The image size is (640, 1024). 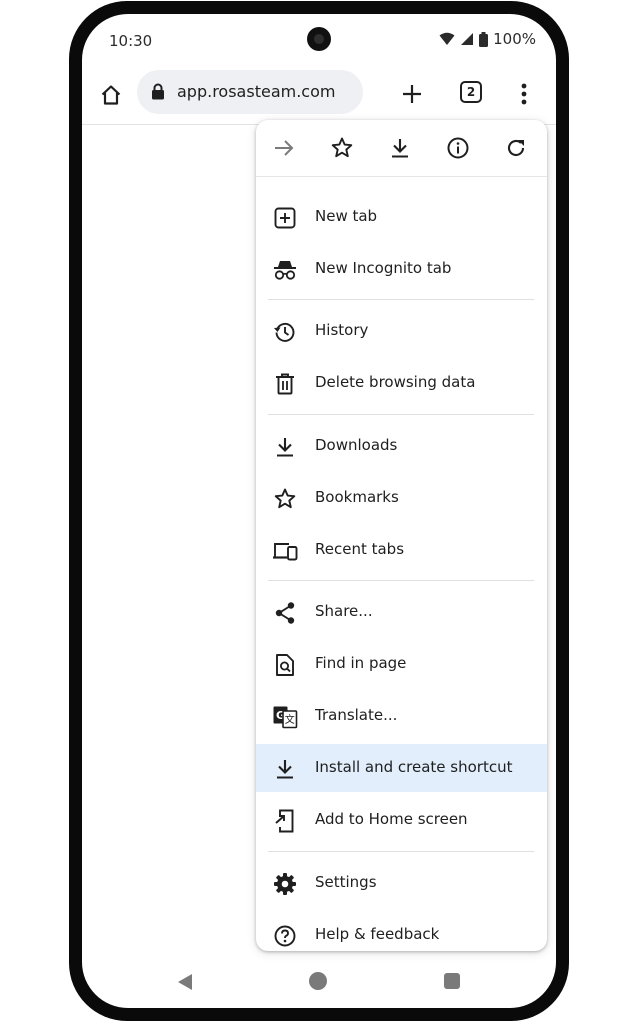 I want to click on bookmark-star-icon, so click(x=342, y=147).